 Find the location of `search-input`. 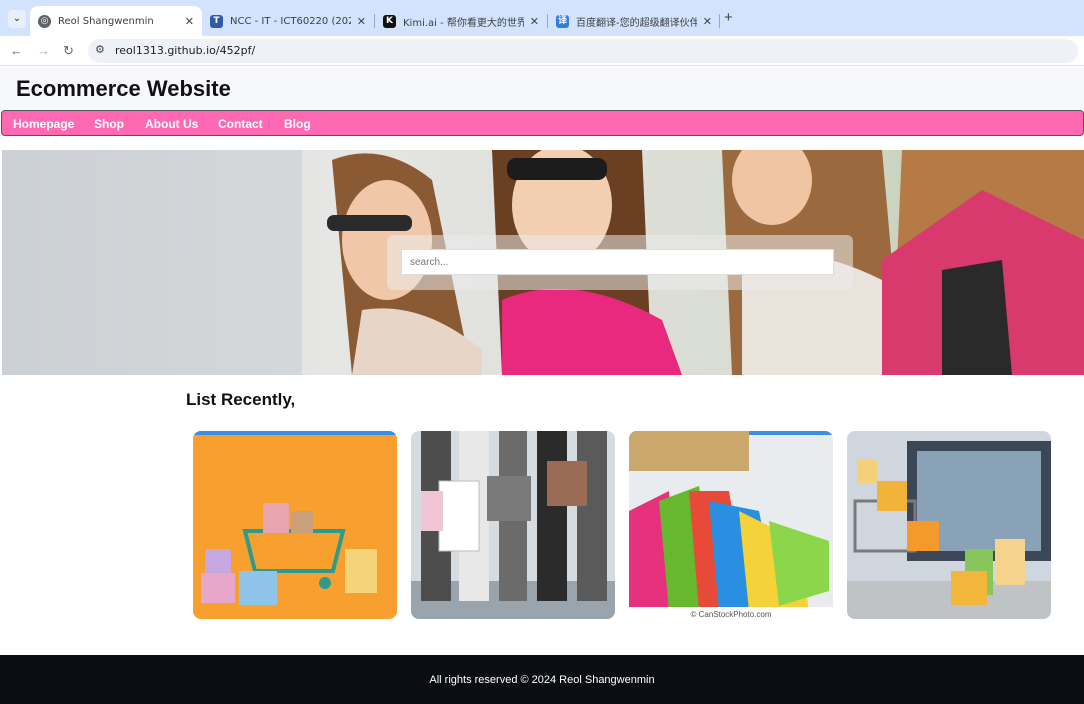

search-input is located at coordinates (617, 262).